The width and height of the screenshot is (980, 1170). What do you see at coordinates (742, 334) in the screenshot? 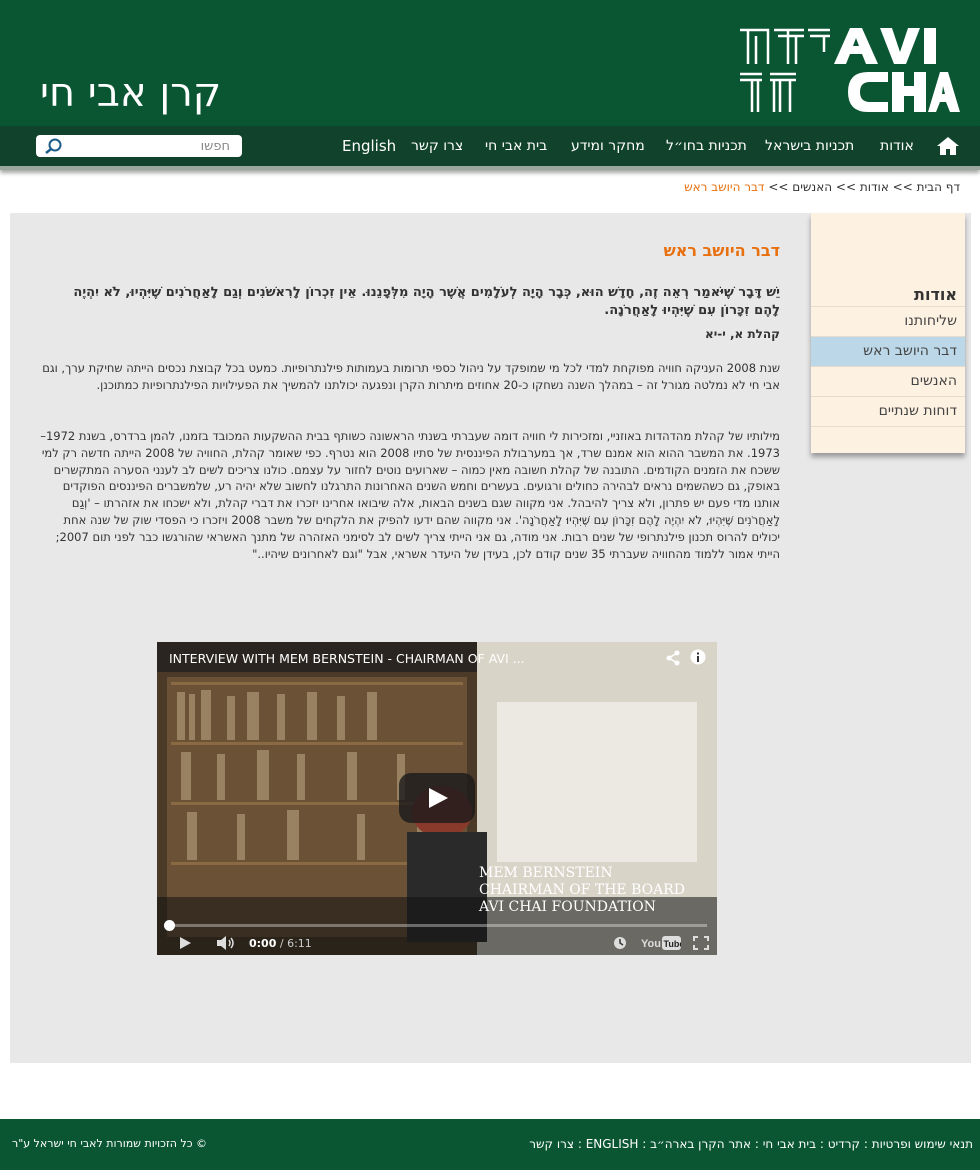
I see `quote-source: קהלת א, י-יא` at bounding box center [742, 334].